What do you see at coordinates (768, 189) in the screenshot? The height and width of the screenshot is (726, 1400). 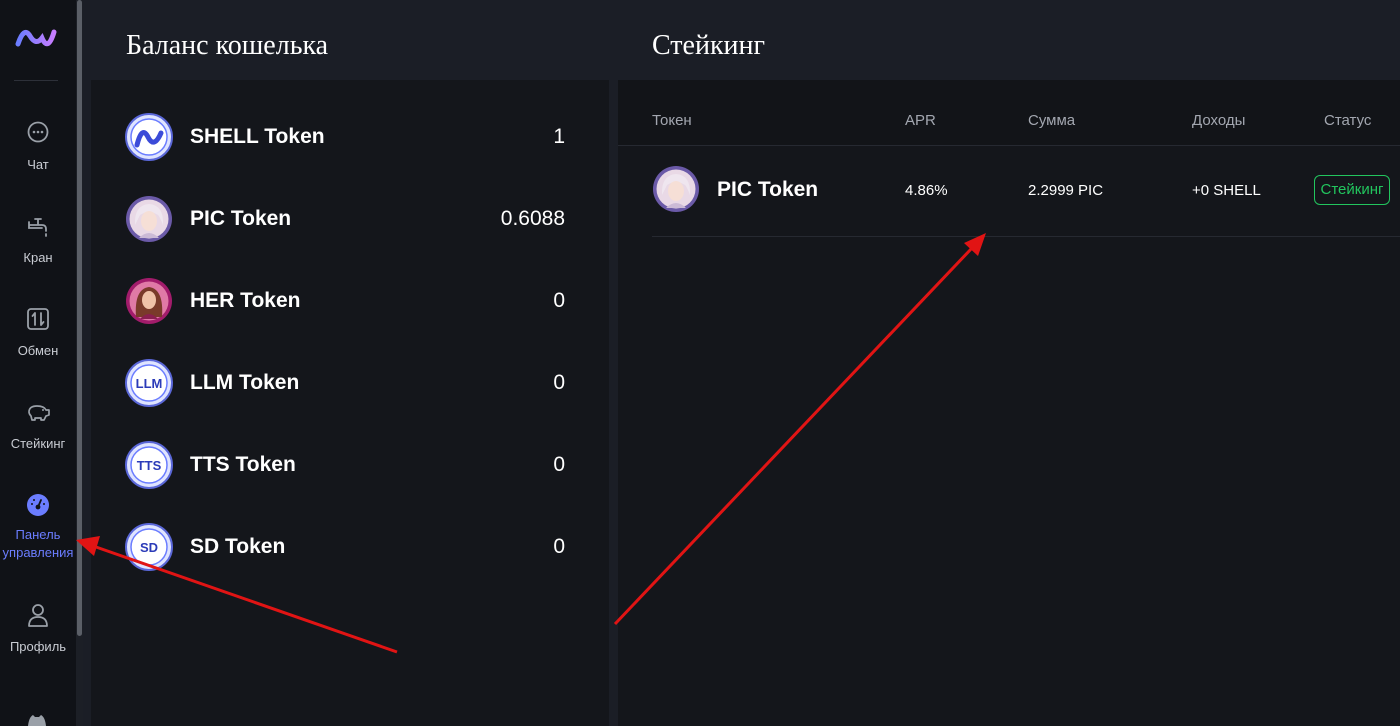 I see `staking-token-name: PIC Token` at bounding box center [768, 189].